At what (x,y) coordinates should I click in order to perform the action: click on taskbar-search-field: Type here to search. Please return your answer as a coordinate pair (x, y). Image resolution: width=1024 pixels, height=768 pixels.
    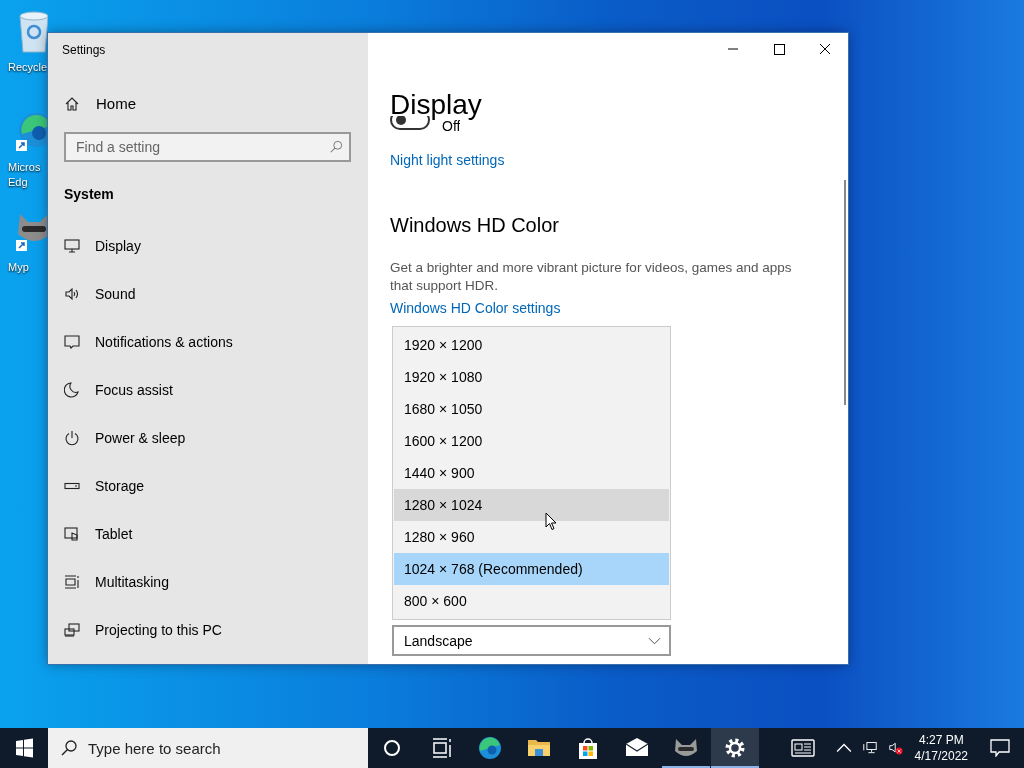
    Looking at the image, I should click on (208, 748).